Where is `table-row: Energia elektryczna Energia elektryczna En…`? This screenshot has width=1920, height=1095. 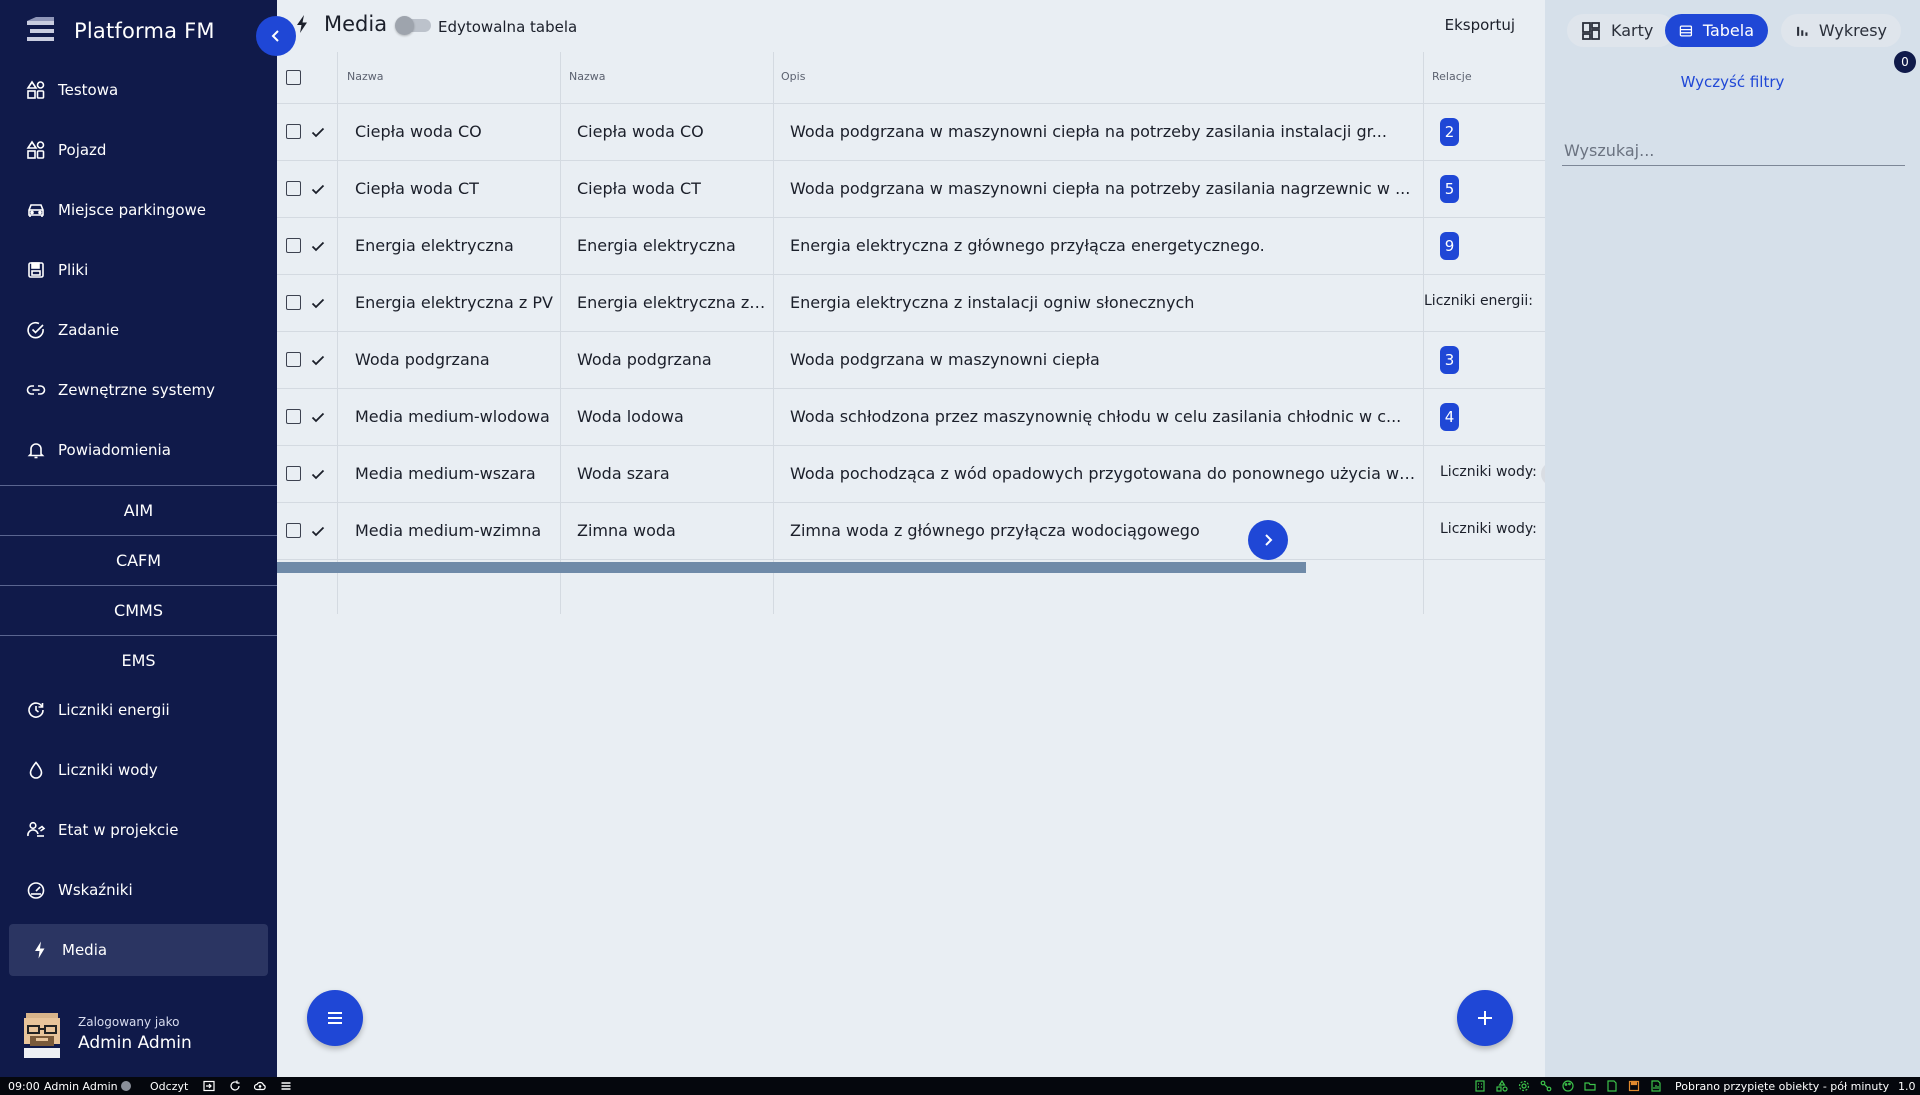
table-row: Energia elektryczna Energia elektryczna En… is located at coordinates (911, 246).